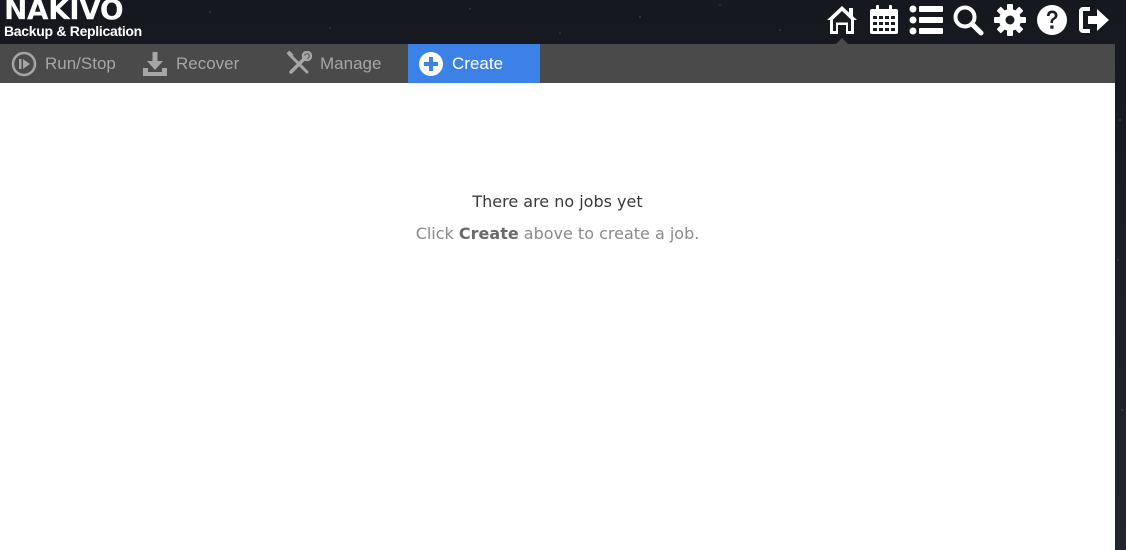 The height and width of the screenshot is (550, 1126). What do you see at coordinates (842, 22) in the screenshot?
I see `home-icon` at bounding box center [842, 22].